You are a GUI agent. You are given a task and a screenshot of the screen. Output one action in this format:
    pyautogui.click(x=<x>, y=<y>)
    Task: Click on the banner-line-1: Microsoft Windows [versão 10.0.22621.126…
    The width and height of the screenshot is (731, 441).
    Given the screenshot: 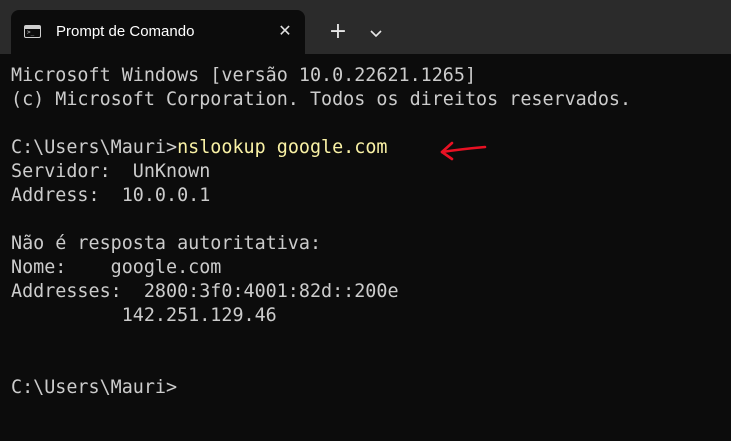 What is the action you would take?
    pyautogui.click(x=244, y=75)
    